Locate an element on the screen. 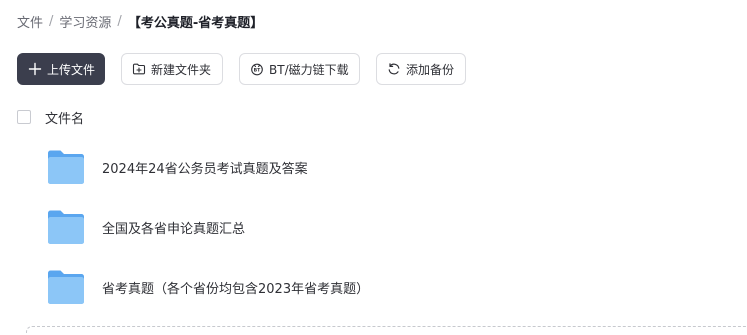 This screenshot has width=747, height=335. breadcrumb-item-study-resources: 学习资源 is located at coordinates (85, 21).